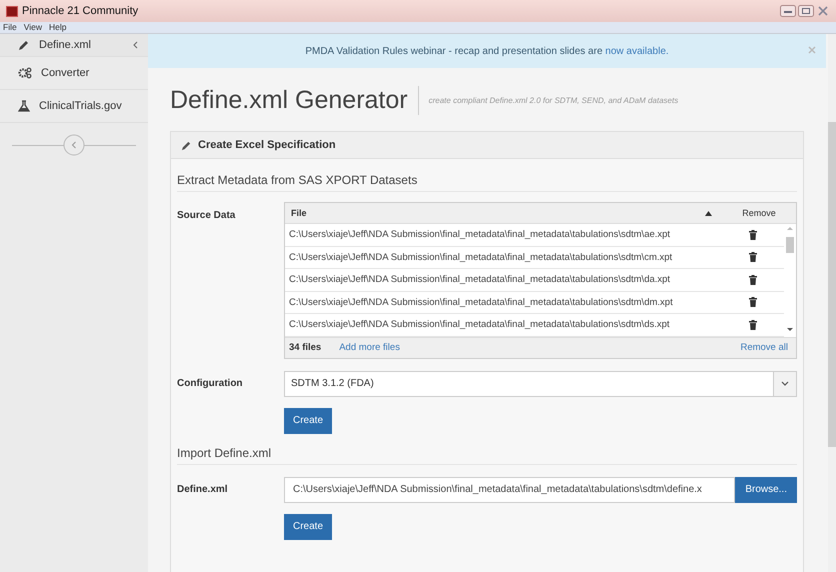  What do you see at coordinates (487, 449) in the screenshot?
I see `section-heading: Import Define.xml` at bounding box center [487, 449].